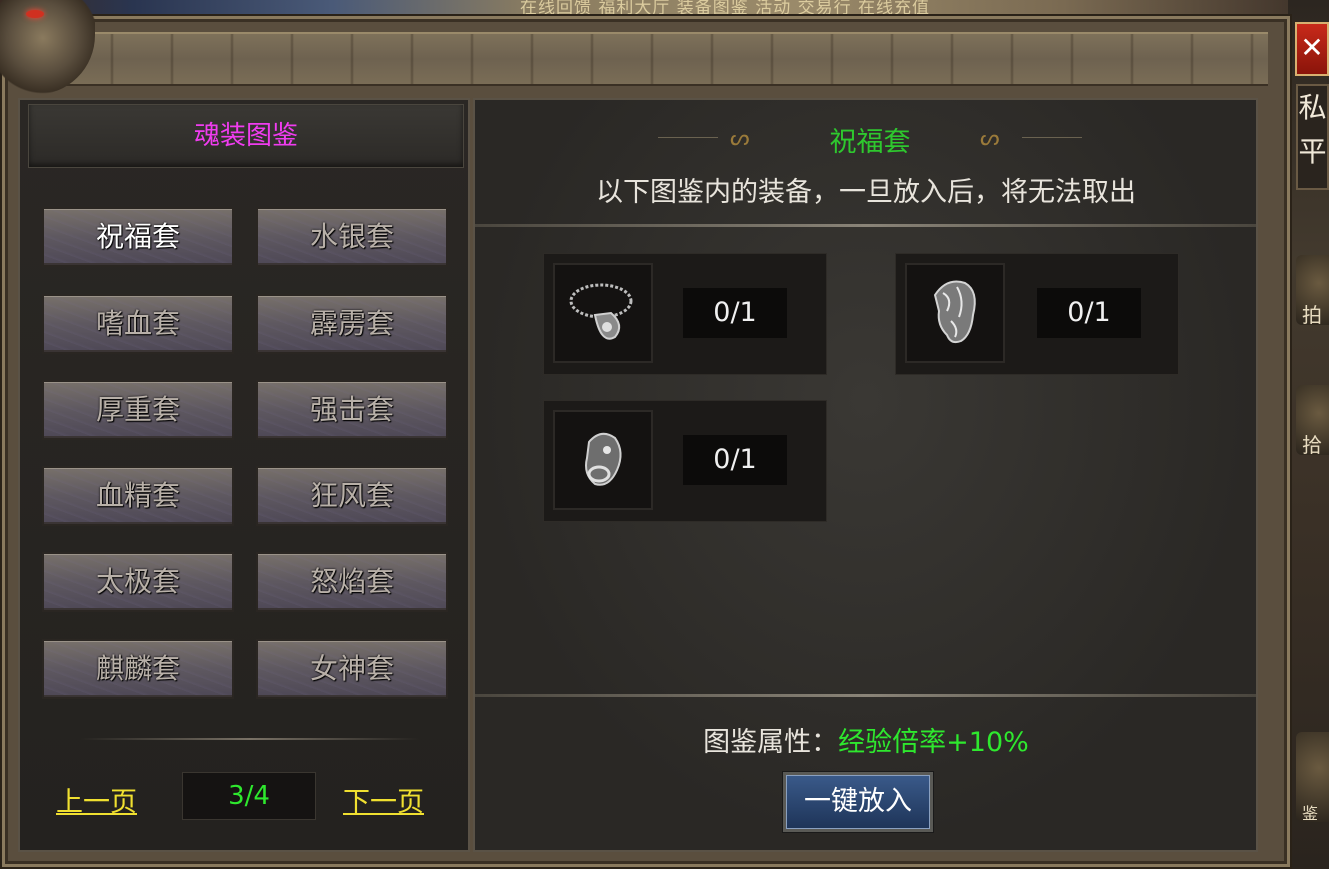  Describe the element at coordinates (138, 324) in the screenshot. I see `set-button-bloodthirst: 嗜血套` at that location.